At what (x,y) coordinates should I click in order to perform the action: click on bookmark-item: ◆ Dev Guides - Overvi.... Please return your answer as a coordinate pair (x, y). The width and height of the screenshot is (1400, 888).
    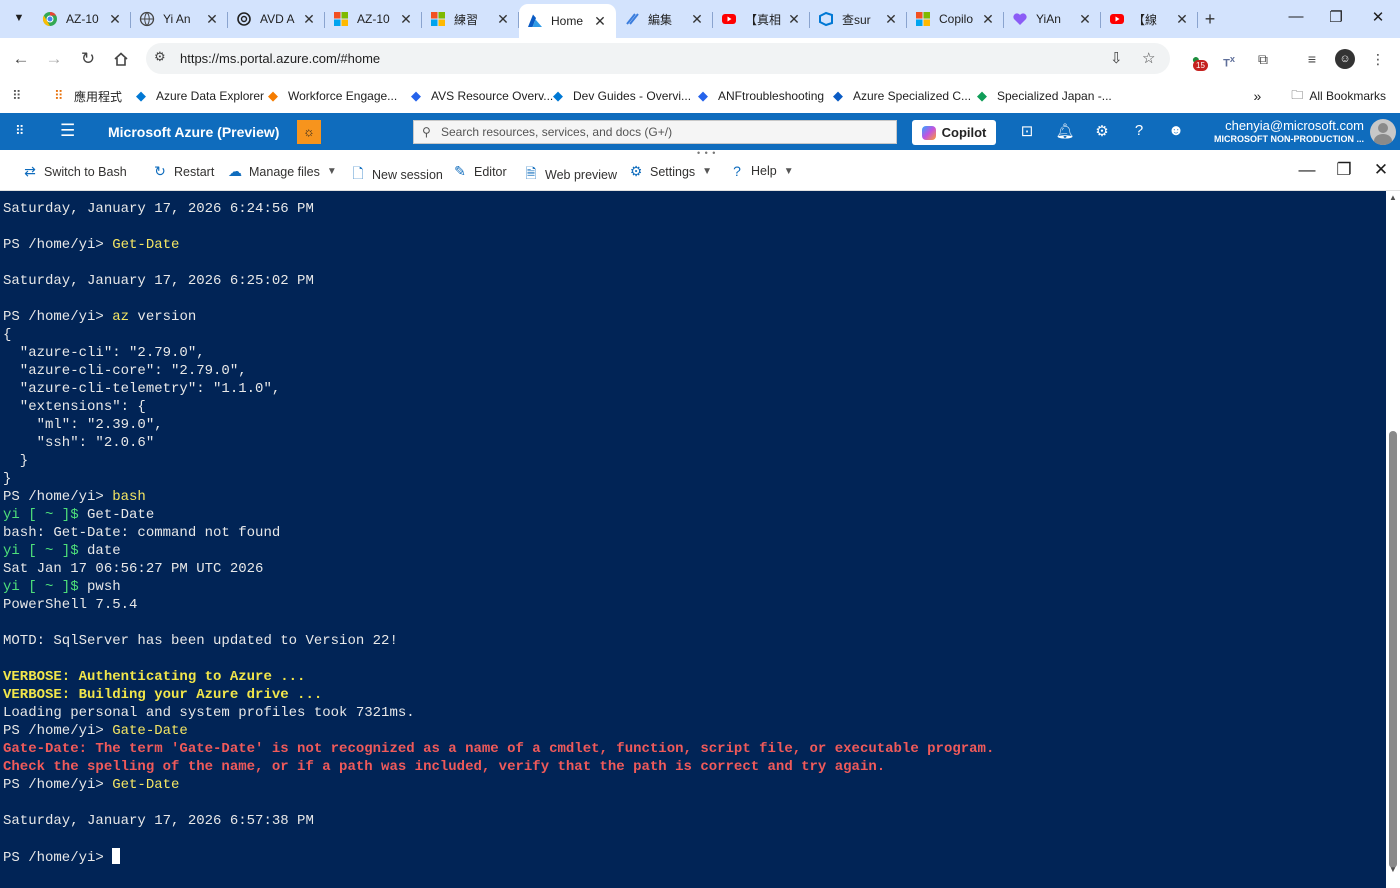
    Looking at the image, I should click on (622, 96).